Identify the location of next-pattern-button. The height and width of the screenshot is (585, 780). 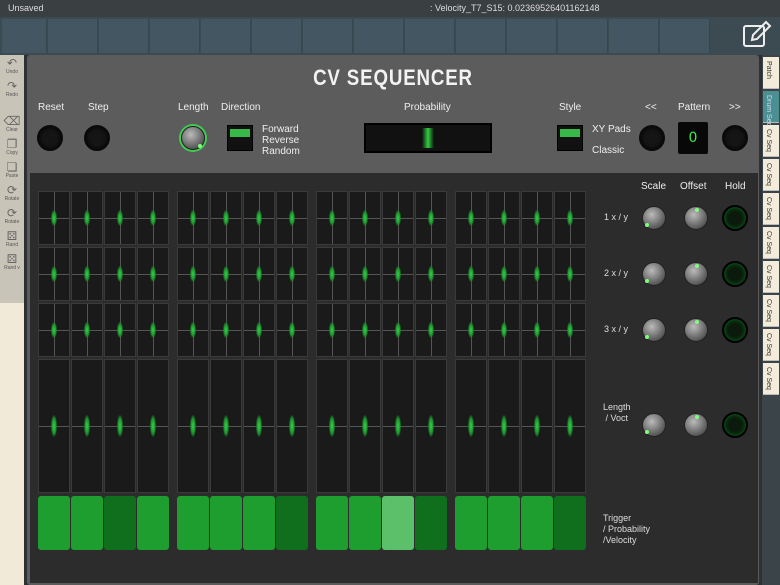
(735, 138).